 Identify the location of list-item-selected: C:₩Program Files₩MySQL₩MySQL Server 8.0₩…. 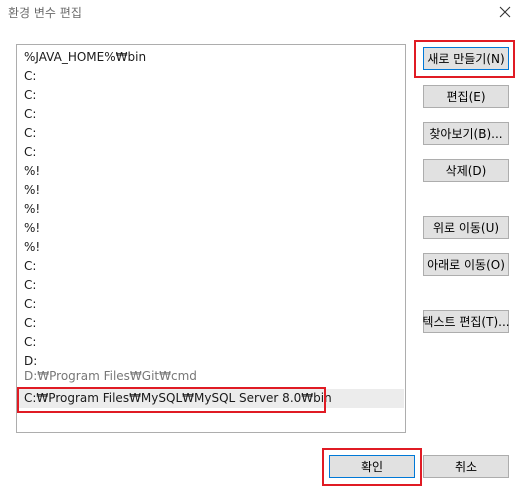
(211, 398).